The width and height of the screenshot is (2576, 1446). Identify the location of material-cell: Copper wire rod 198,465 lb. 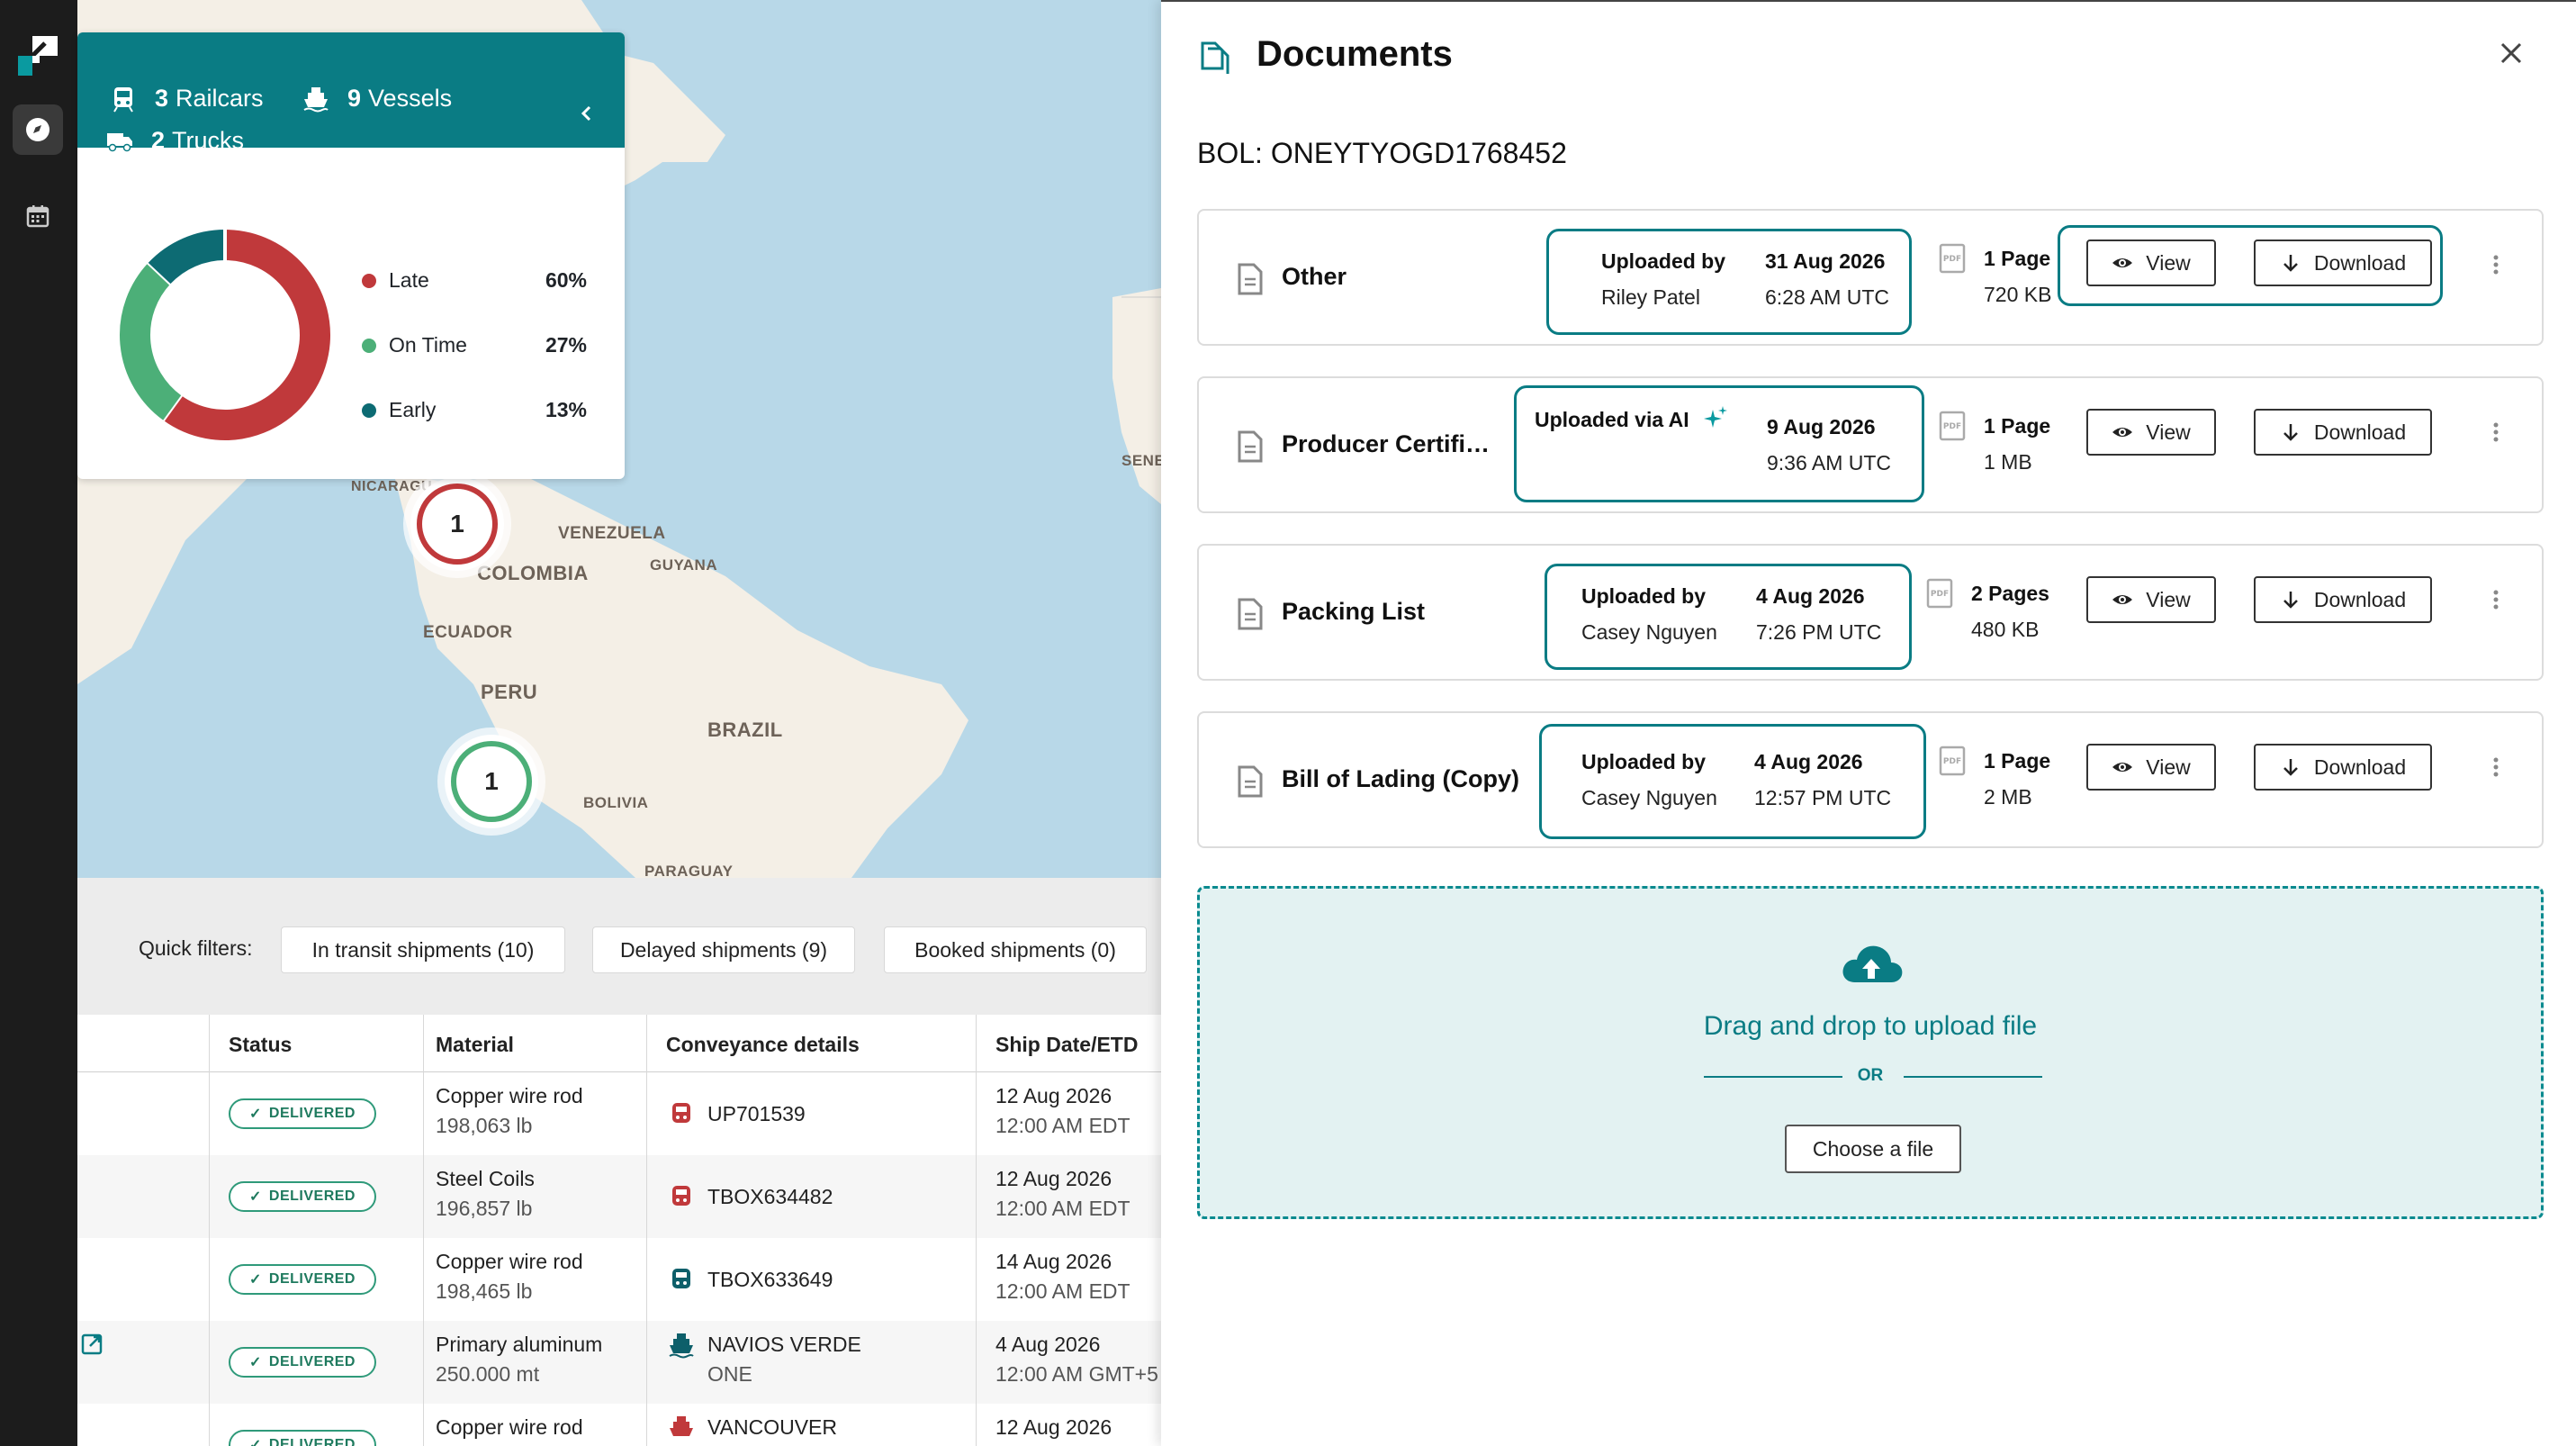
(509, 1277).